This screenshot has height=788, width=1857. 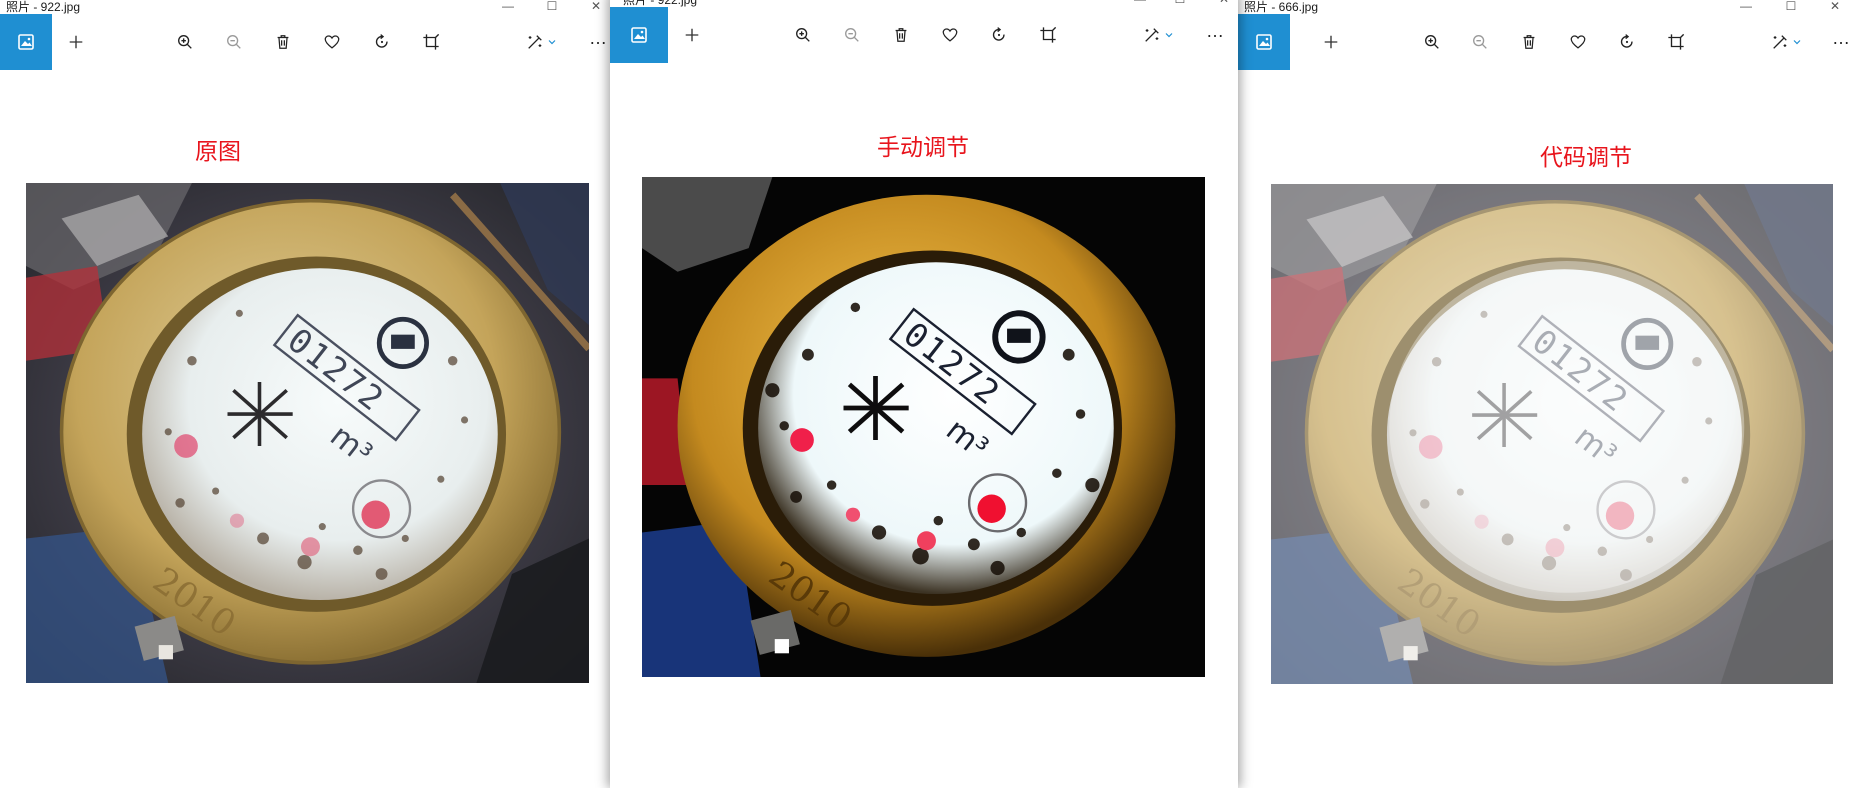 I want to click on title-bar: 照片 - 666.jpg — ☐ ✕, so click(x=1547, y=7).